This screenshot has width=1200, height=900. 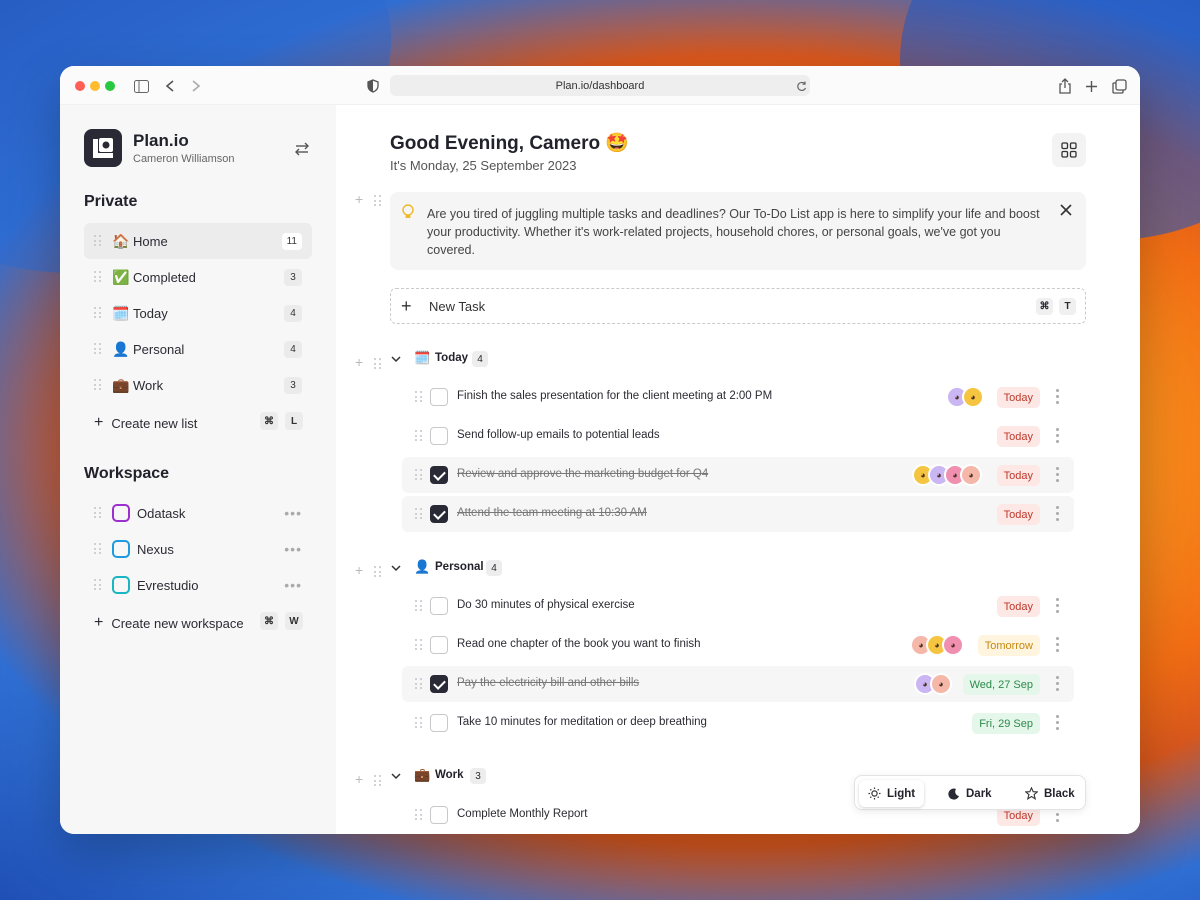 What do you see at coordinates (169, 623) in the screenshot?
I see `create-new-workspace-button: + Create new workspace` at bounding box center [169, 623].